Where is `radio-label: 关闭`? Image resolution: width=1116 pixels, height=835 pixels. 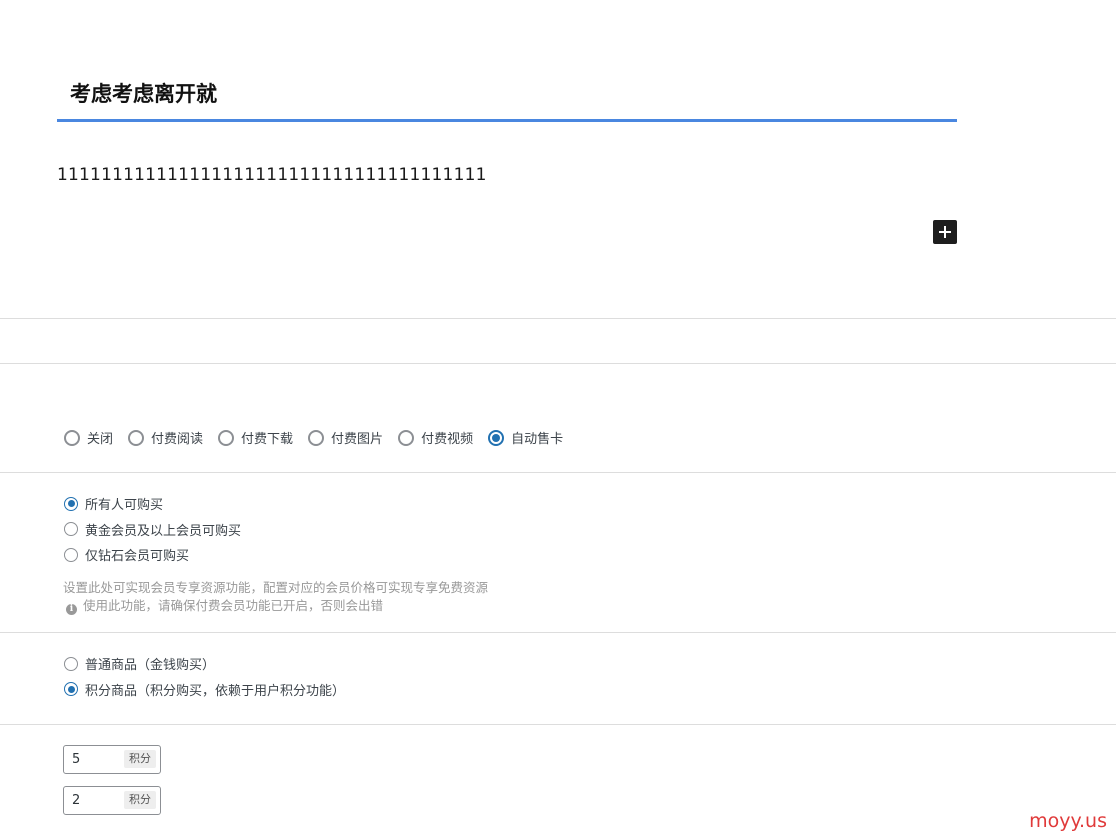 radio-label: 关闭 is located at coordinates (100, 439).